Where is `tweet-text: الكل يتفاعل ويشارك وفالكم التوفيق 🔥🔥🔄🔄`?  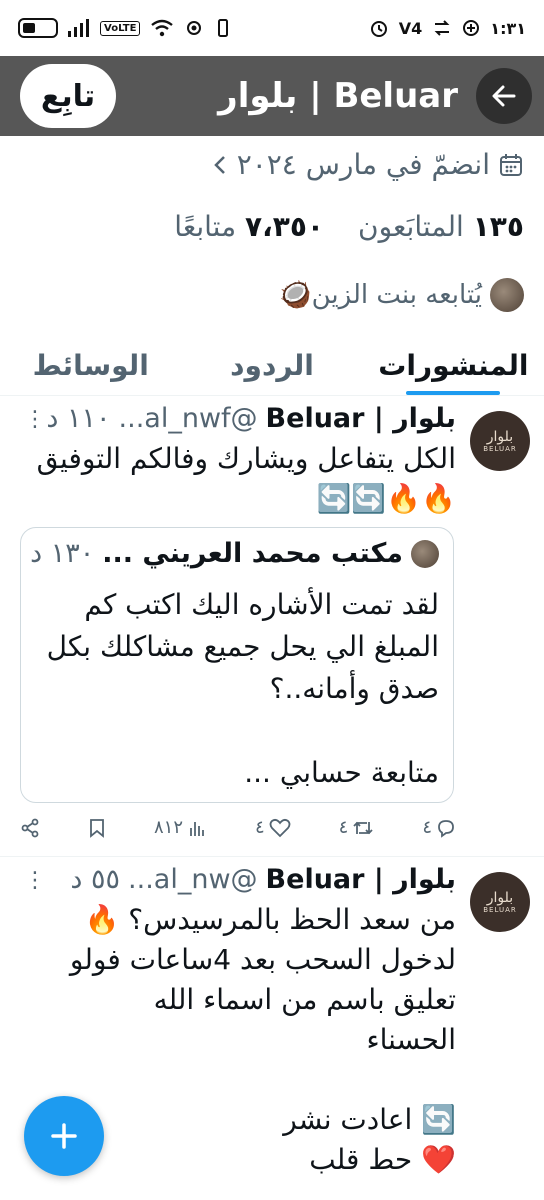
tweet-text: الكل يتفاعل ويشارك وفالكم التوفيق 🔥🔥🔄🔄 is located at coordinates (246, 478).